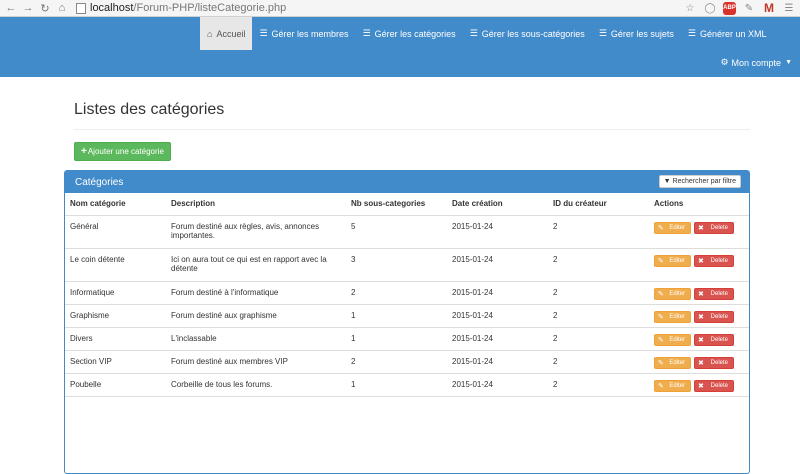 The height and width of the screenshot is (474, 800). I want to click on pen-icon: ✎, so click(749, 8).